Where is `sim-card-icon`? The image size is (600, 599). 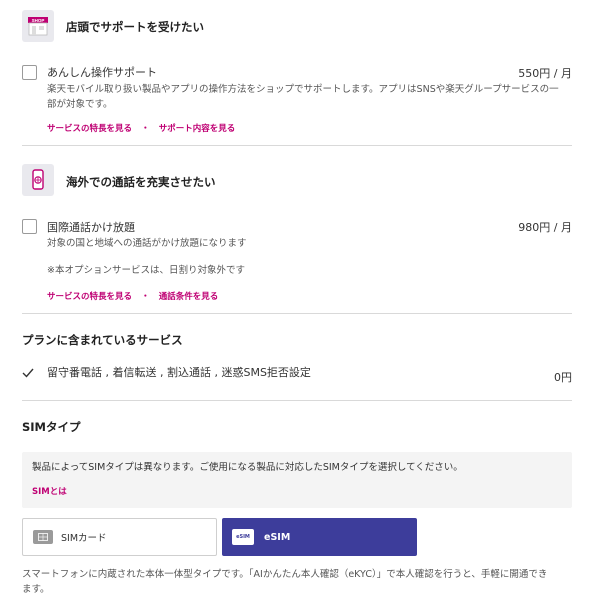
sim-card-icon is located at coordinates (43, 537).